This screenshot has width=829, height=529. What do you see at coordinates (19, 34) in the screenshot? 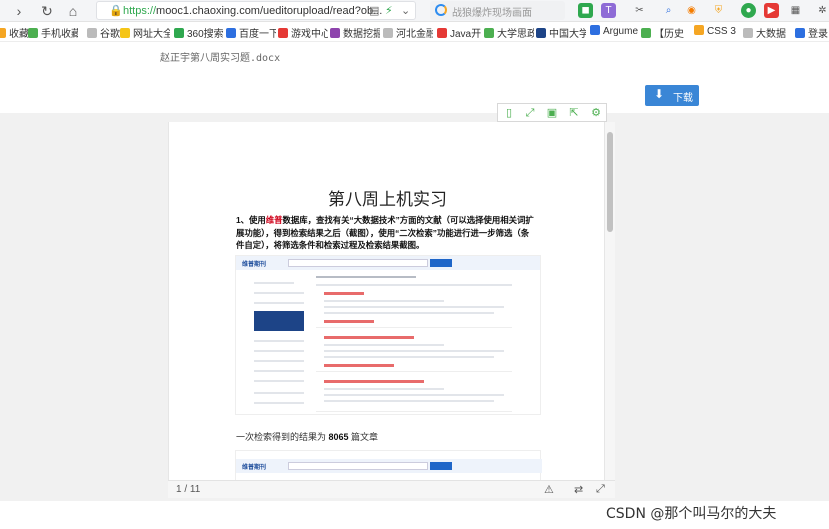
I see `bookmark-label: 收藏` at bounding box center [19, 34].